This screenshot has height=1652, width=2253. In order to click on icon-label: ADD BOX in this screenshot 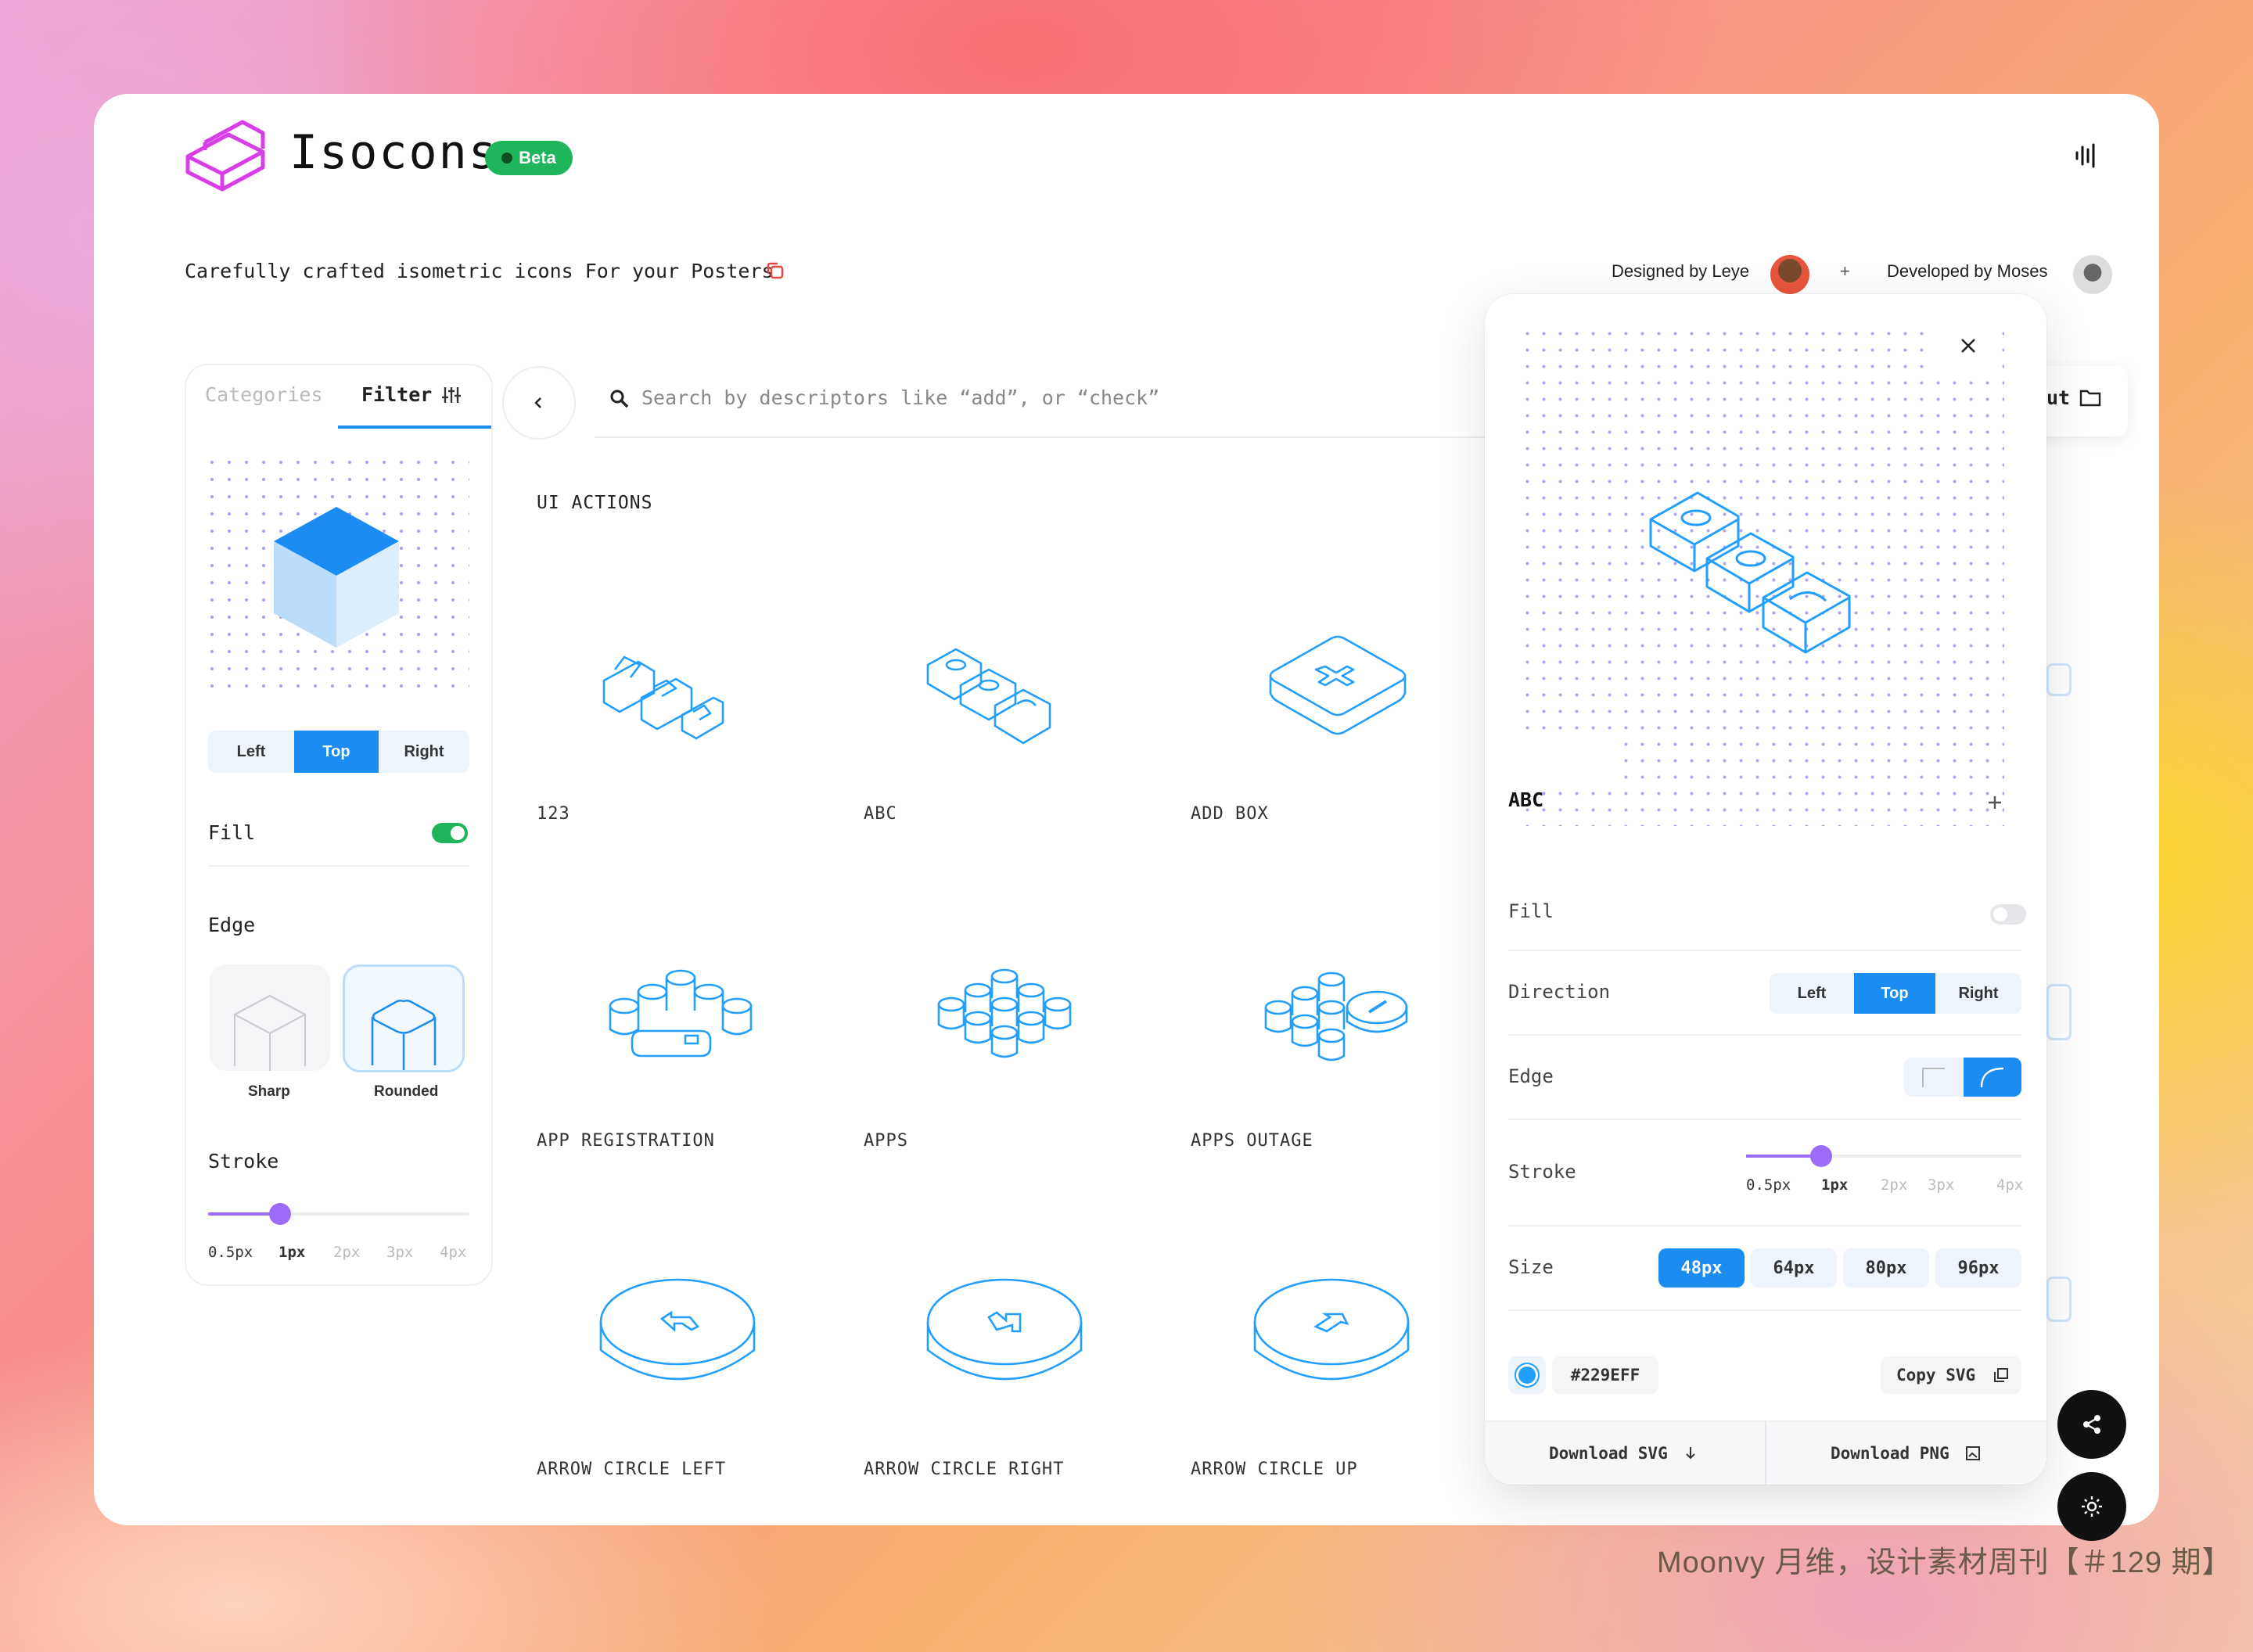, I will do `click(1230, 814)`.